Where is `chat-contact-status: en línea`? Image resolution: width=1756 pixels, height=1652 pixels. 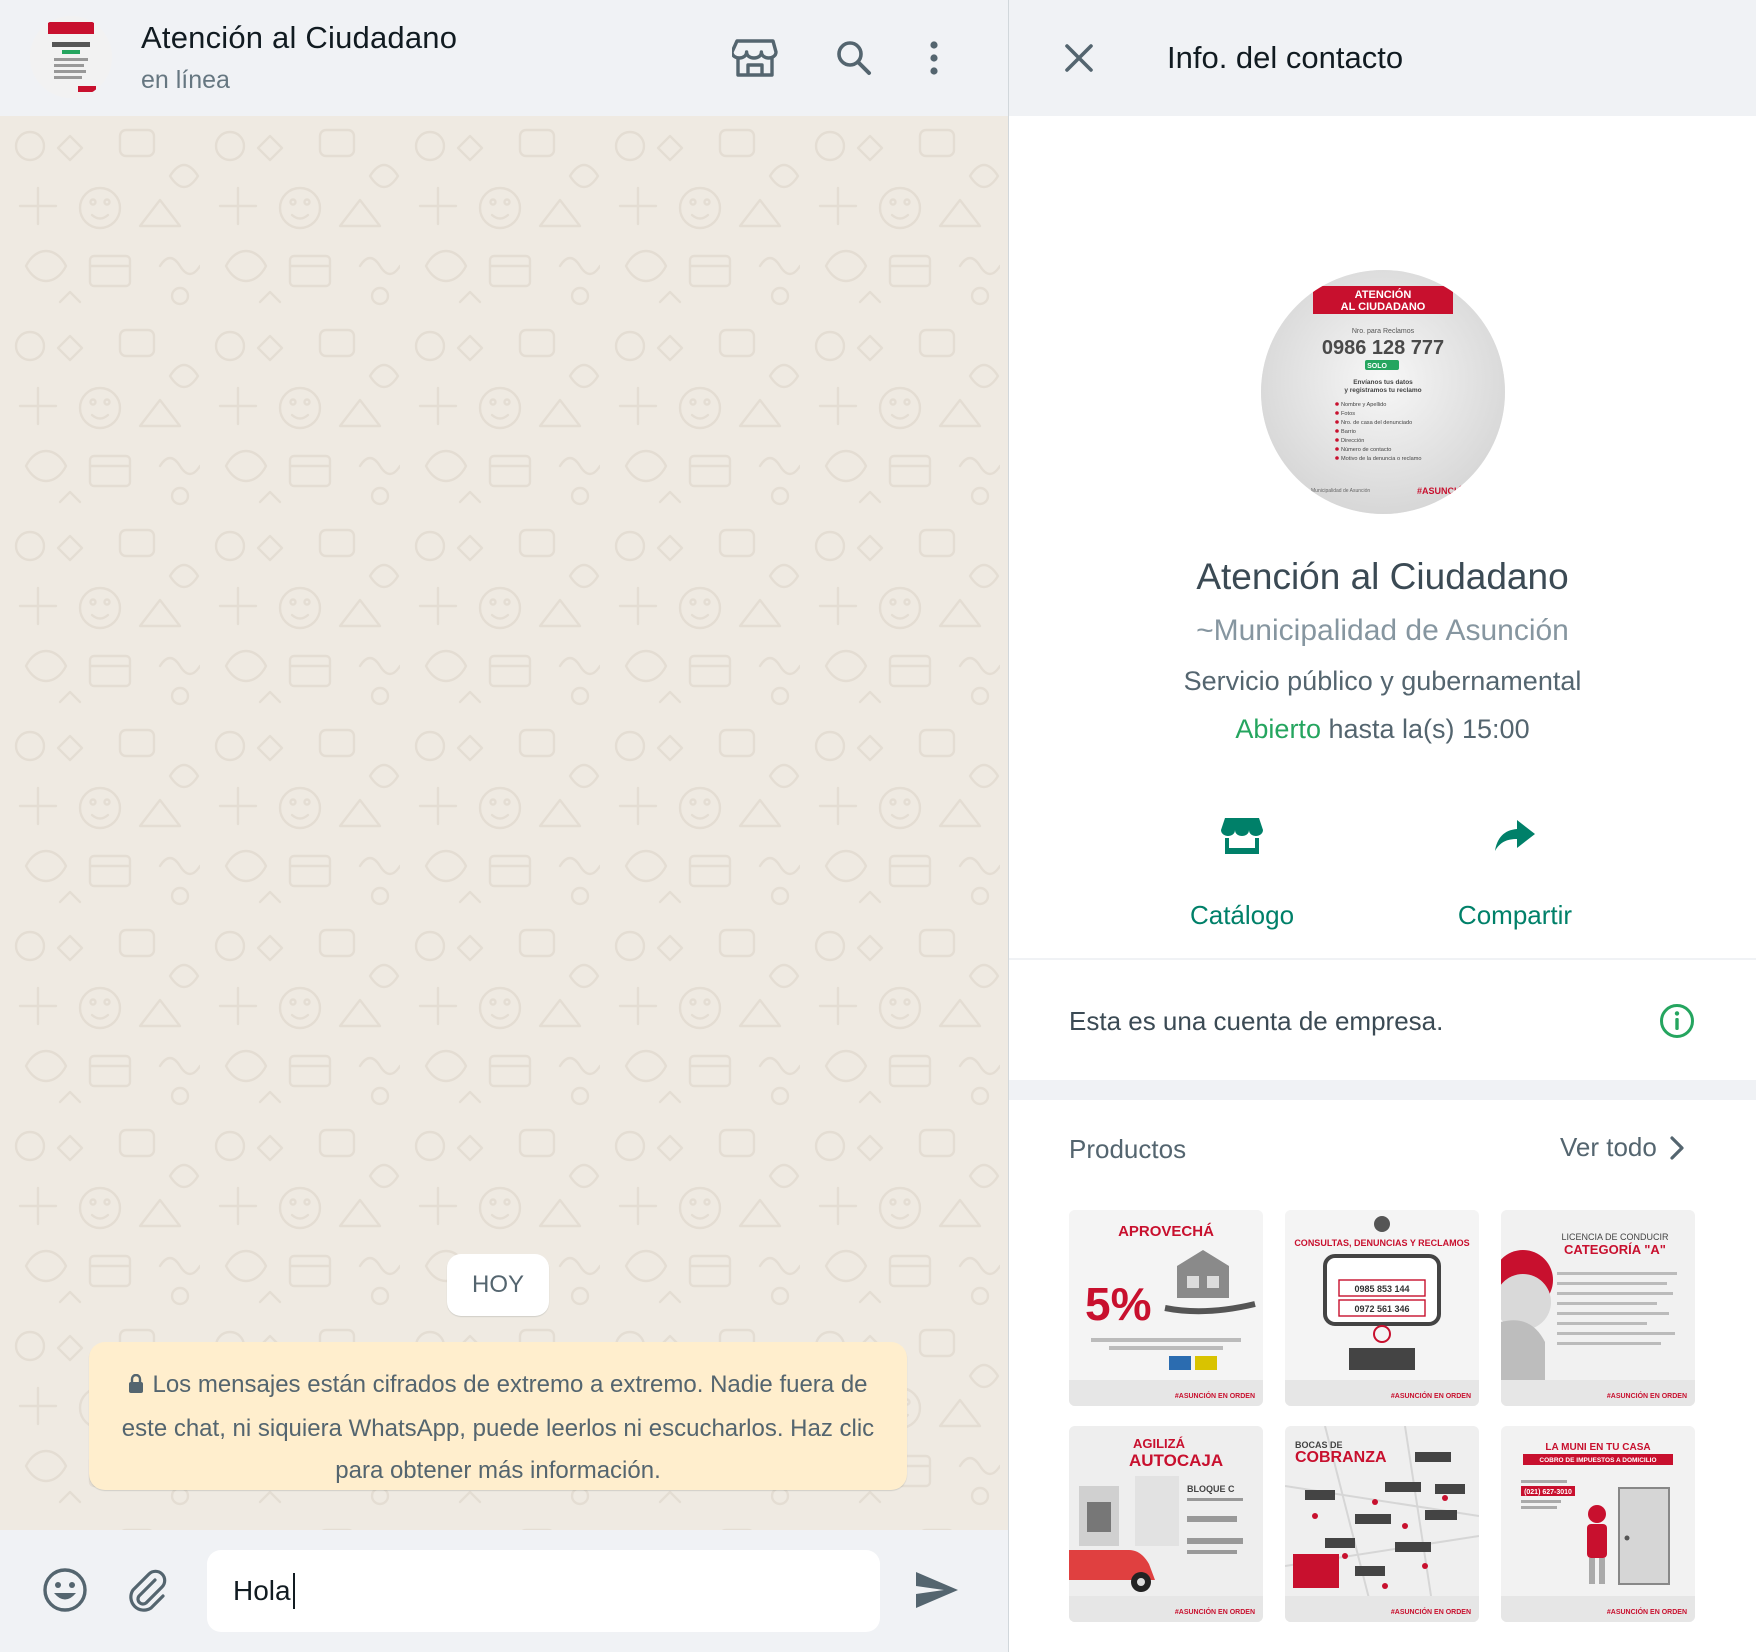 chat-contact-status: en línea is located at coordinates (185, 80).